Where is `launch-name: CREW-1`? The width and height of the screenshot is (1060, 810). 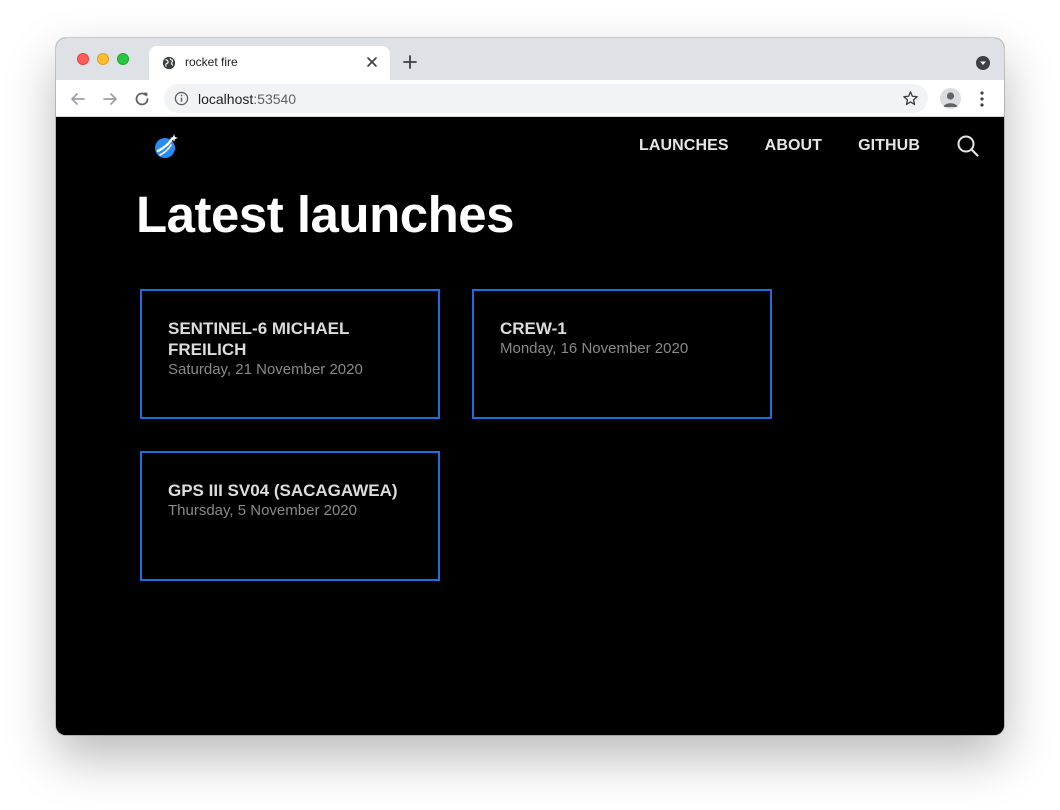
launch-name: CREW-1 is located at coordinates (533, 328).